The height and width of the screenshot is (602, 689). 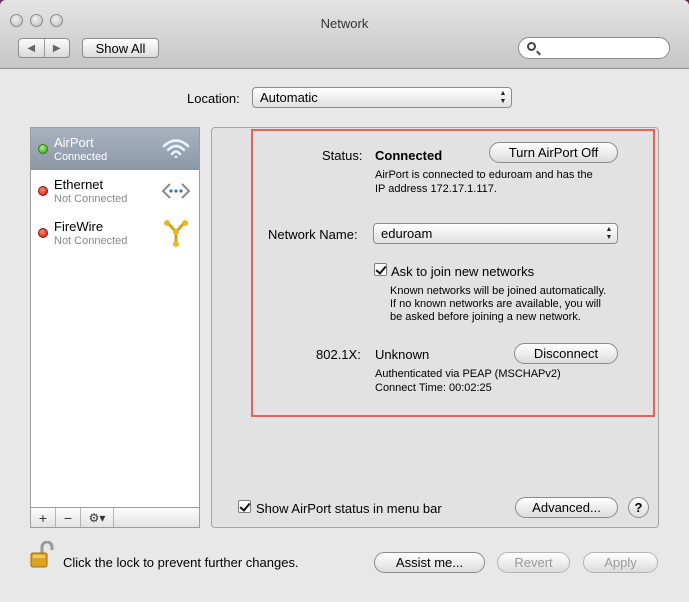 What do you see at coordinates (344, 34) in the screenshot?
I see `title-bar: Network ◀ ▶ Show All` at bounding box center [344, 34].